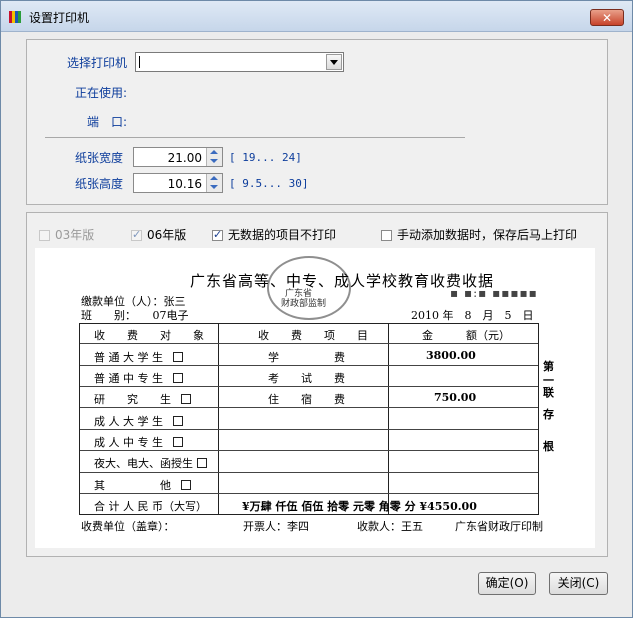 Image resolution: width=633 pixels, height=618 pixels. I want to click on version-06-option: 06年版, so click(158, 234).